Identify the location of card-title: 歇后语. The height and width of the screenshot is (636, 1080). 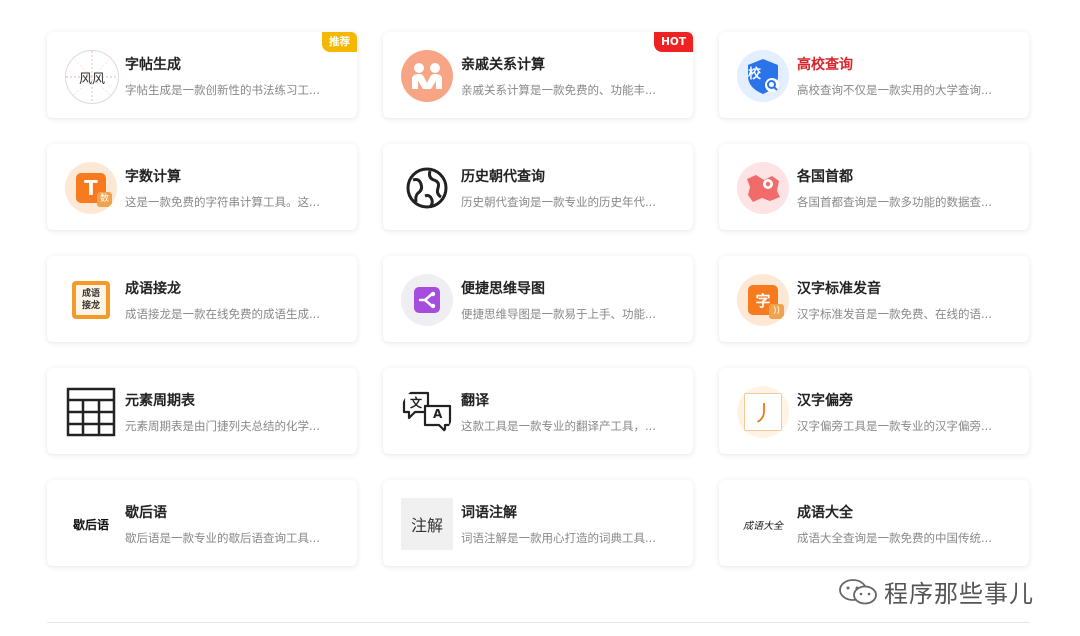
(146, 513).